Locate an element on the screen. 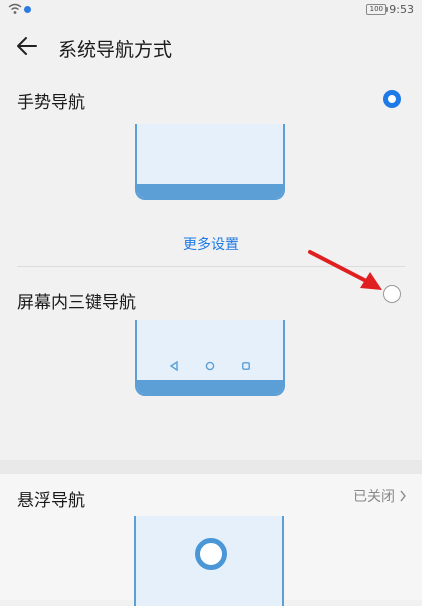 The width and height of the screenshot is (422, 606). floating-nav-status: 已关闭 is located at coordinates (380, 496).